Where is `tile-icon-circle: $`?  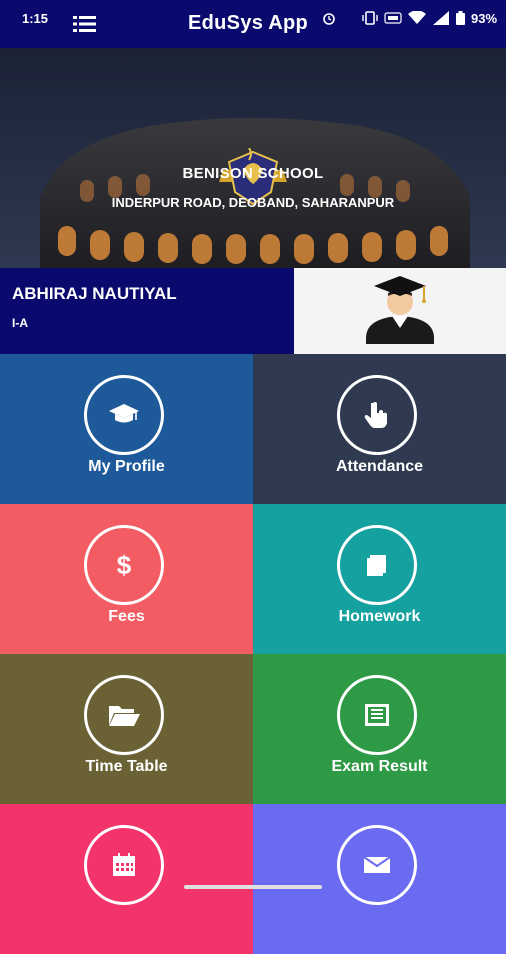
tile-icon-circle: $ is located at coordinates (124, 565).